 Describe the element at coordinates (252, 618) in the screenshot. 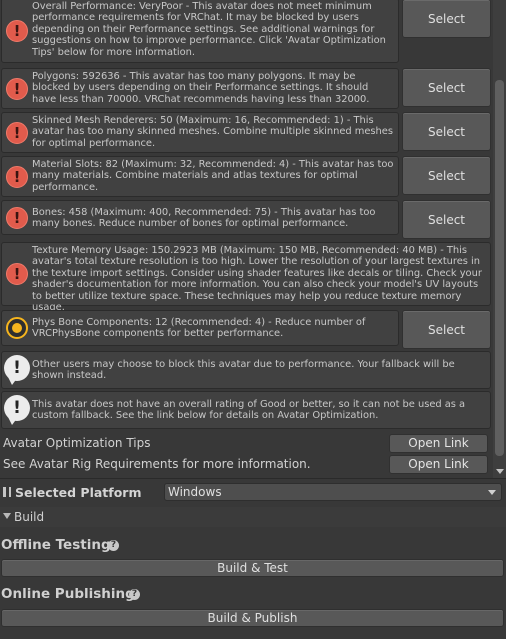

I see `build-and-publish-button: Build & Publish` at that location.